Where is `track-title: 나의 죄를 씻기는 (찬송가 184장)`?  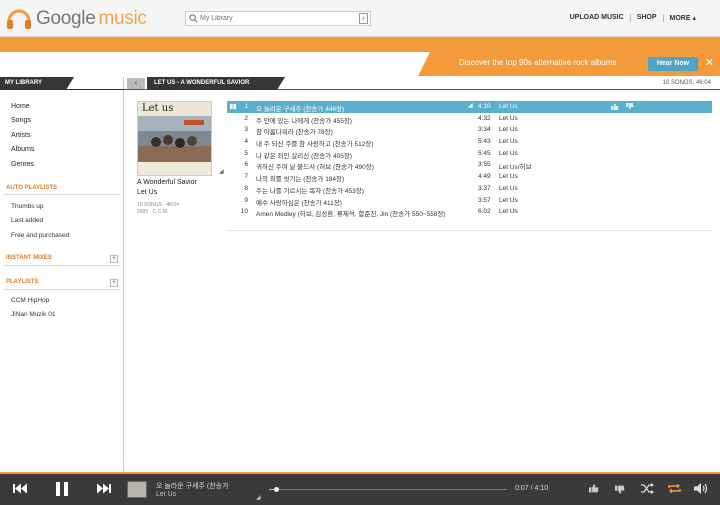 track-title: 나의 죄를 씻기는 (찬송가 184장) is located at coordinates (300, 180).